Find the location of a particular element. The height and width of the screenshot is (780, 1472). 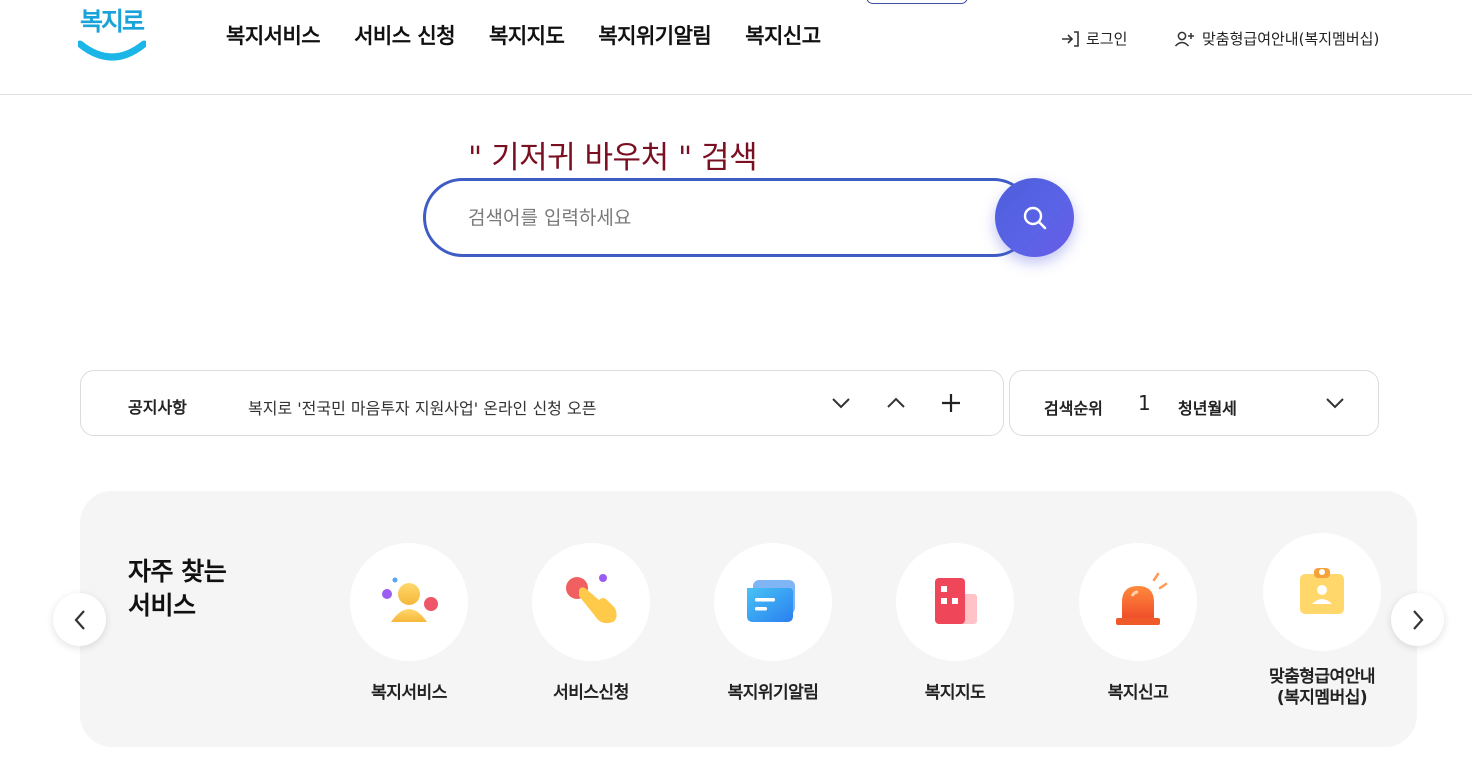

carousel-prev-button is located at coordinates (79, 619).